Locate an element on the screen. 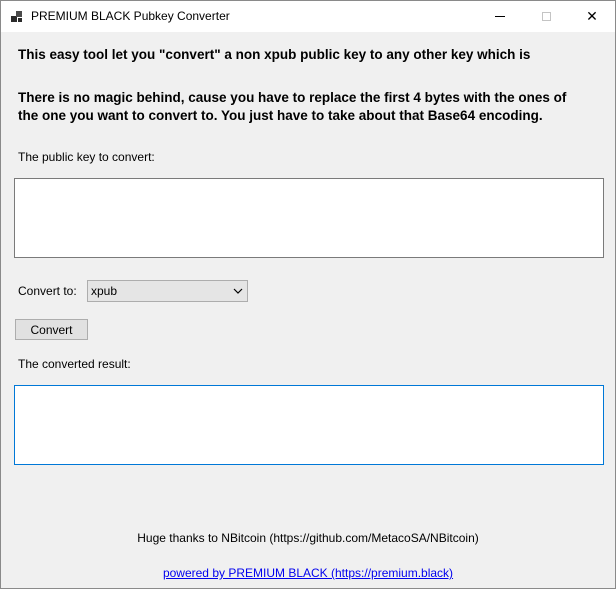 Image resolution: width=616 pixels, height=589 pixels. title-bar: PREMIUM BLACK Pubkey Converter ✕ is located at coordinates (308, 16).